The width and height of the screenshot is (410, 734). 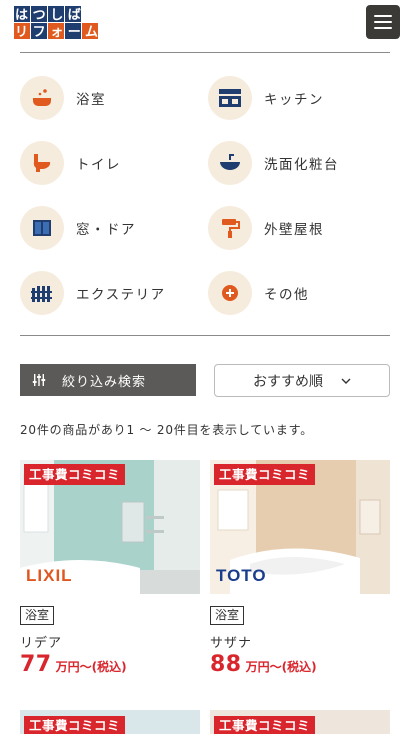 I want to click on hamburger-menu-icon, so click(x=383, y=16).